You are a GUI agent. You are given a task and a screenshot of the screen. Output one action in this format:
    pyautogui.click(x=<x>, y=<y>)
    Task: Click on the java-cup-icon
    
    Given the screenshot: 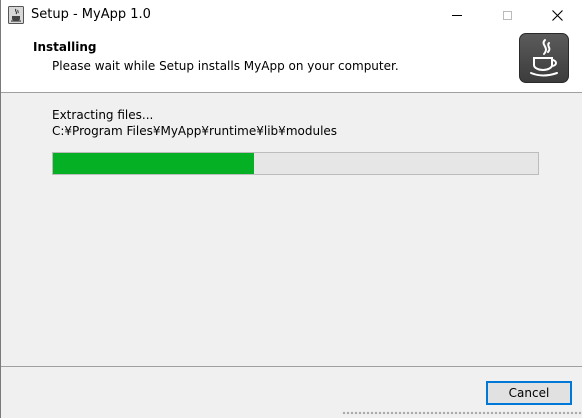 What is the action you would take?
    pyautogui.click(x=544, y=58)
    